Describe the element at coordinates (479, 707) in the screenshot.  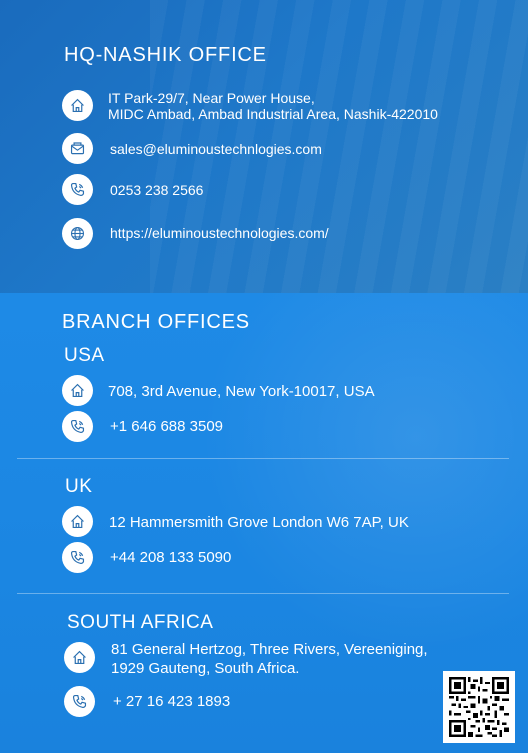
I see `qr-code` at that location.